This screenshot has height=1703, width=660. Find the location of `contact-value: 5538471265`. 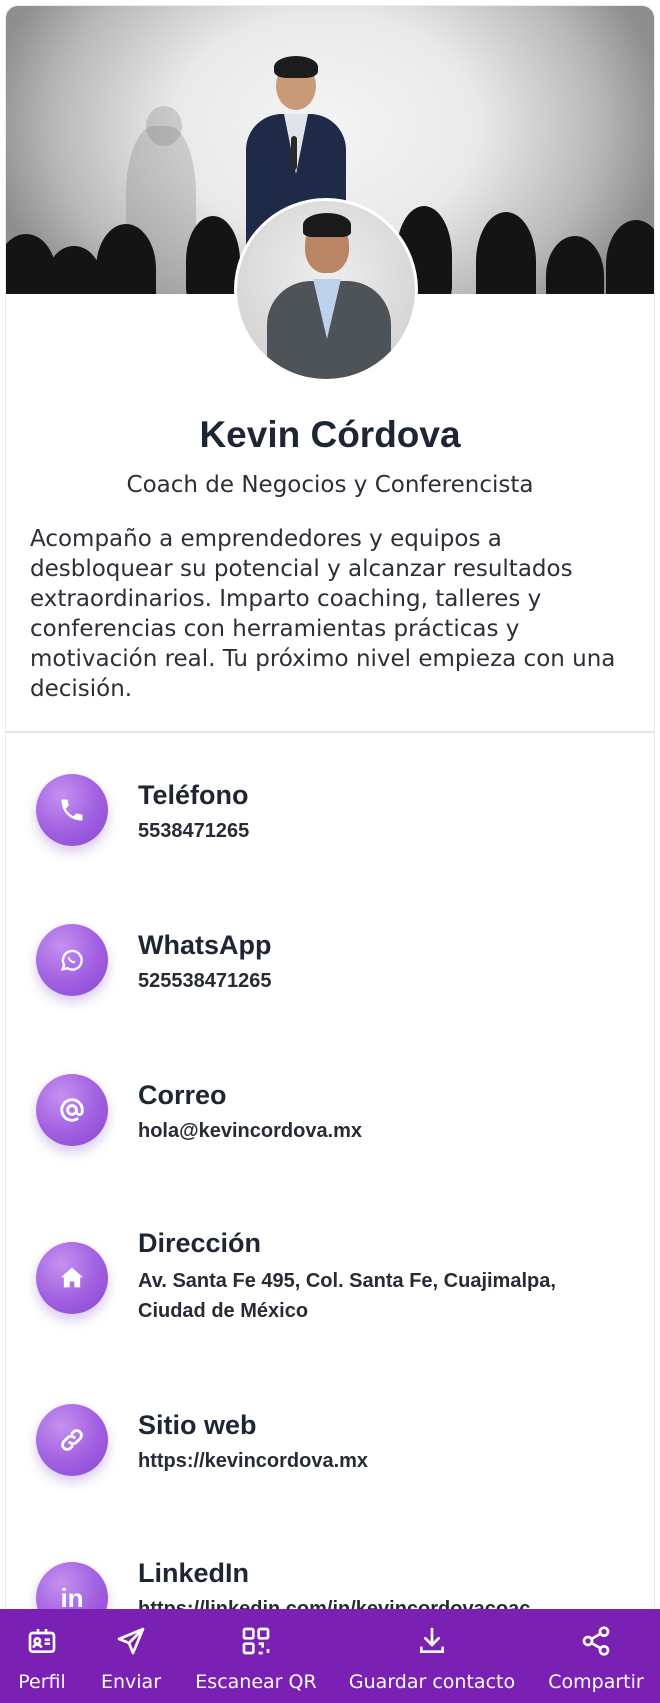

contact-value: 5538471265 is located at coordinates (194, 831).